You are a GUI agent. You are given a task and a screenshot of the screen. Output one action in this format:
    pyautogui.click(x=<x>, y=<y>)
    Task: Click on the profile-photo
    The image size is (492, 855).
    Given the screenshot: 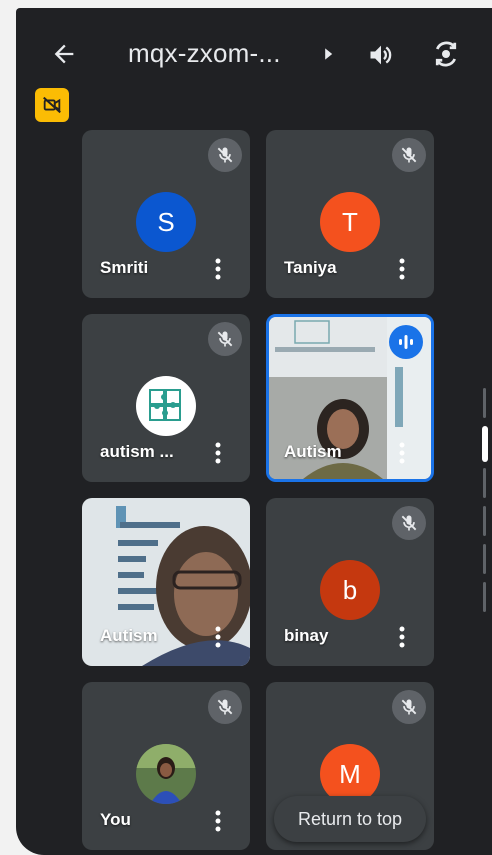 What is the action you would take?
    pyautogui.click(x=166, y=774)
    